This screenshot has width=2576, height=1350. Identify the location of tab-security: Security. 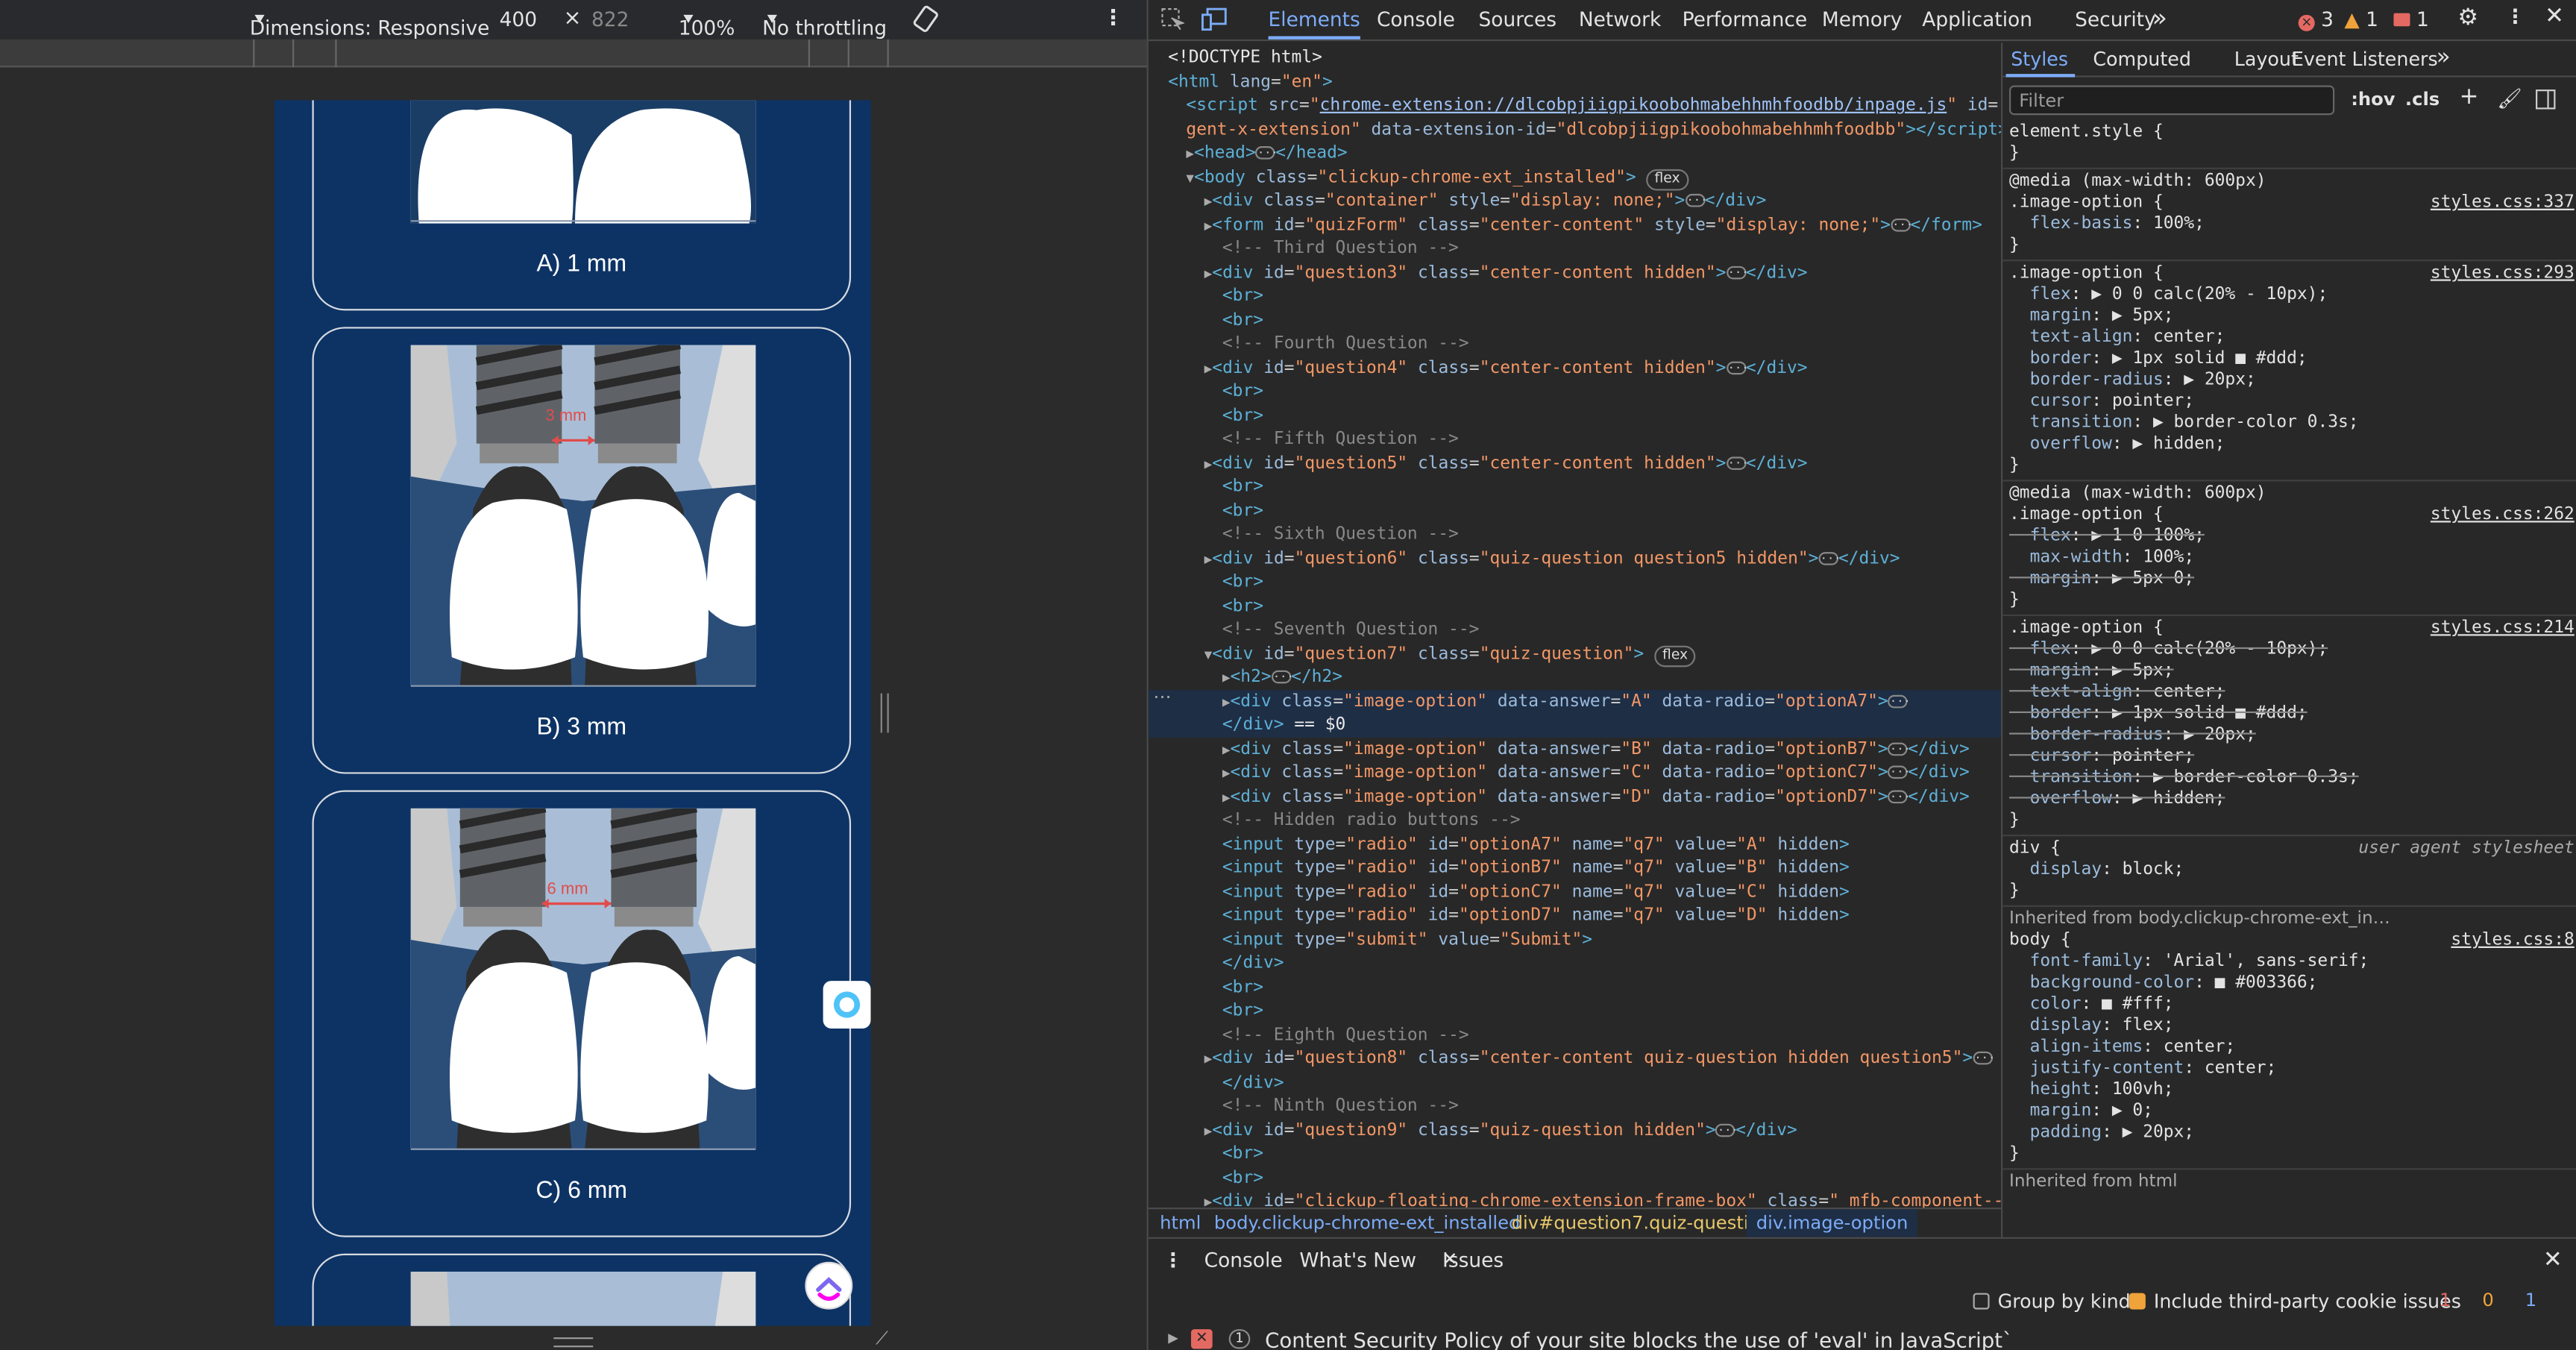
(2116, 19).